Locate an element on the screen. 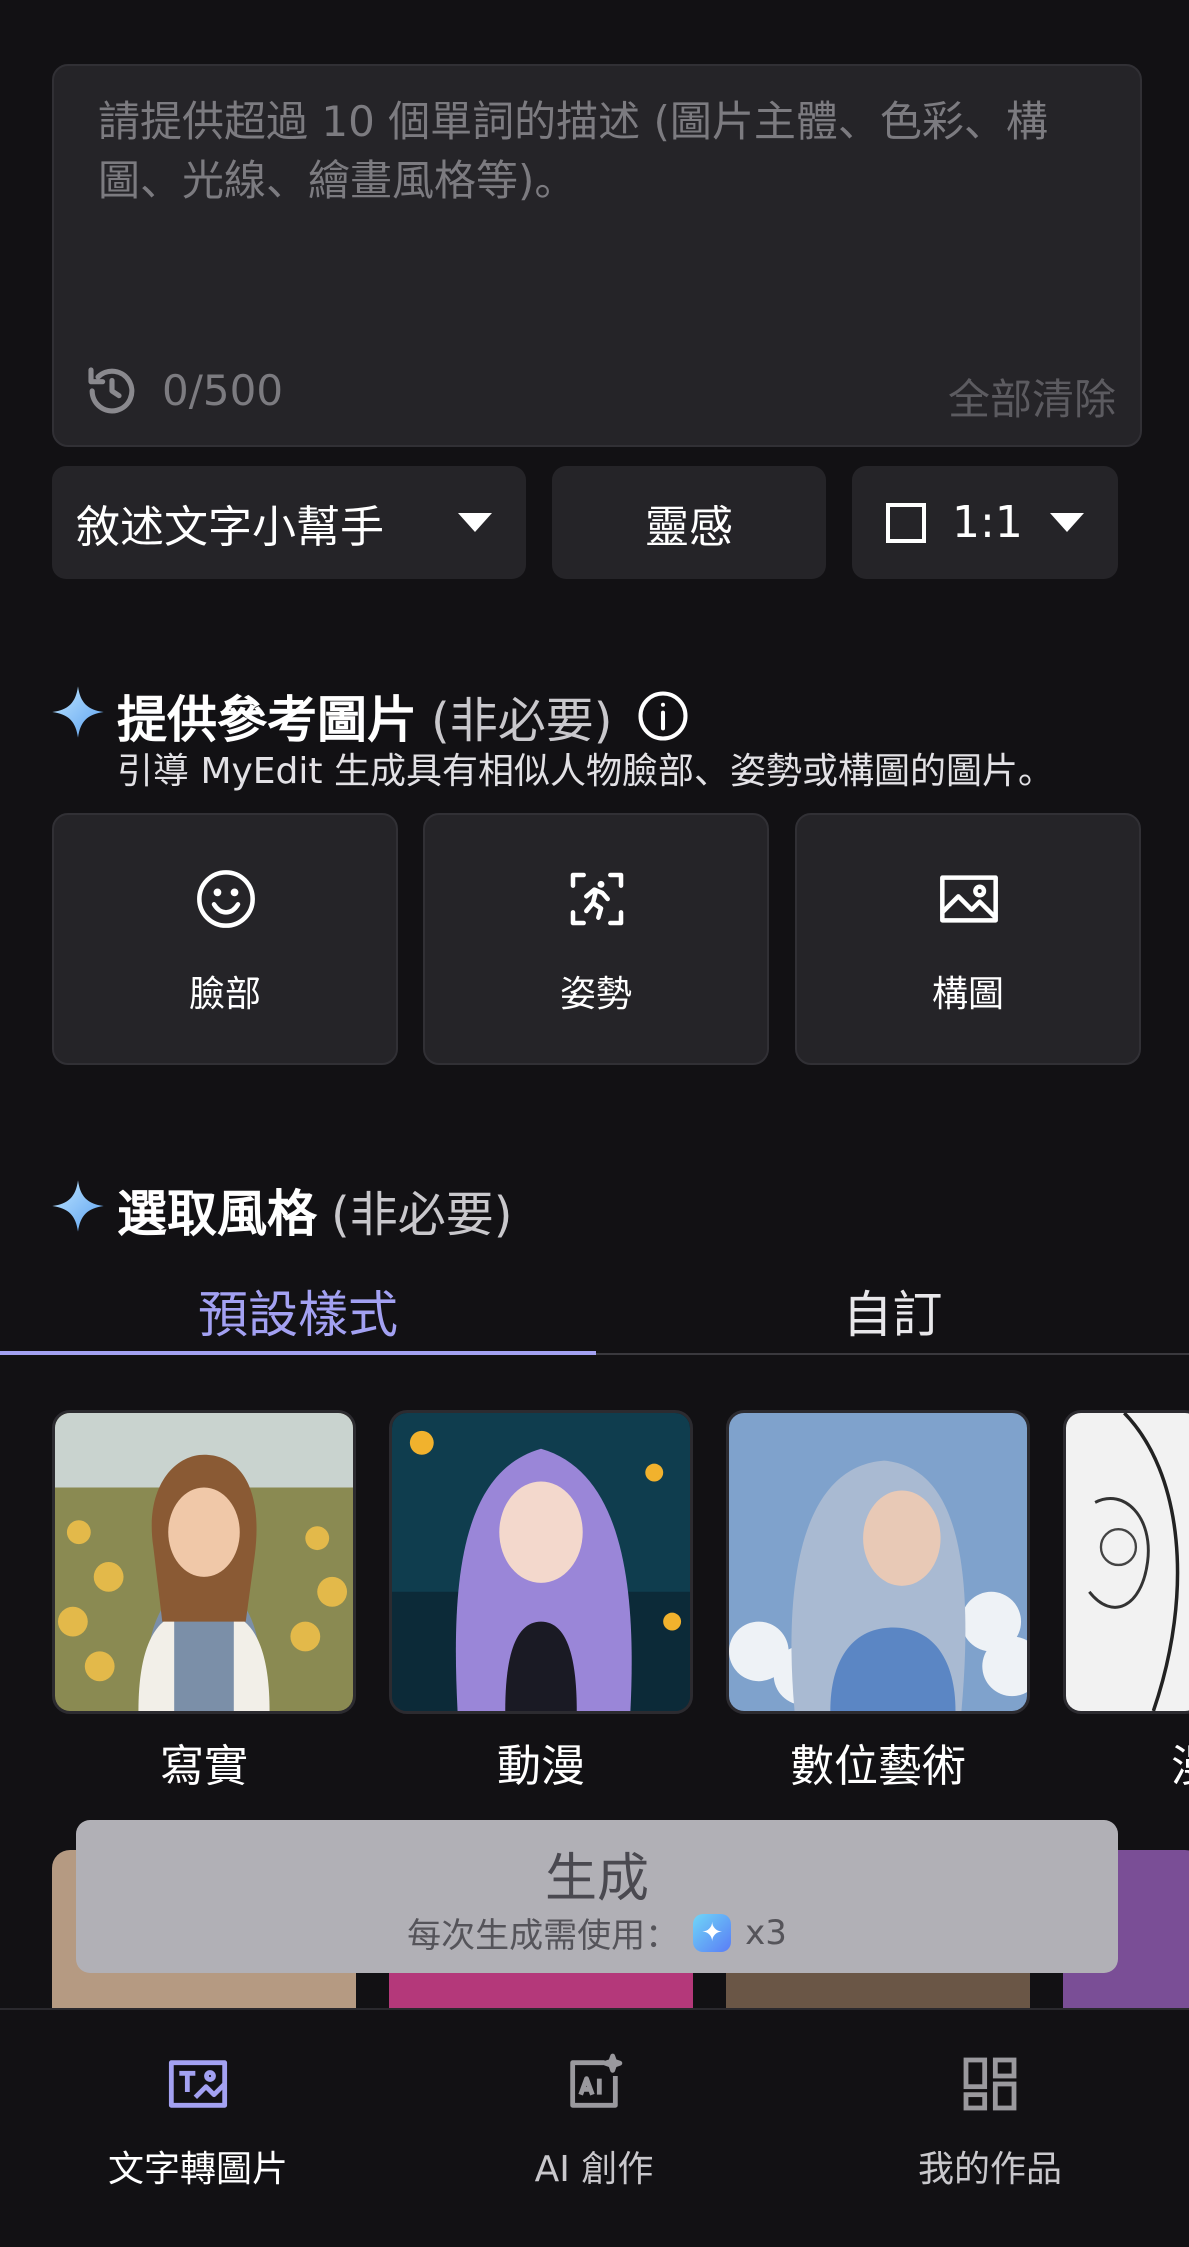 Image resolution: width=1189 pixels, height=2247 pixels. generate-label: 生成 is located at coordinates (596, 1879).